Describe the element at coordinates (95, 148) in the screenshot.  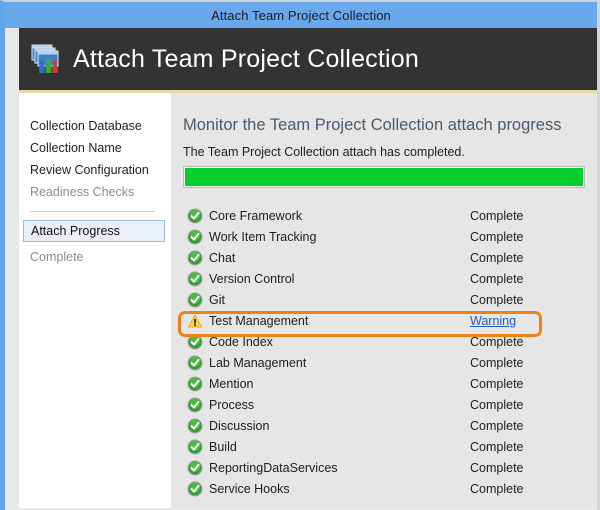
I see `sidebar-item-collection-name: Collection Name` at that location.